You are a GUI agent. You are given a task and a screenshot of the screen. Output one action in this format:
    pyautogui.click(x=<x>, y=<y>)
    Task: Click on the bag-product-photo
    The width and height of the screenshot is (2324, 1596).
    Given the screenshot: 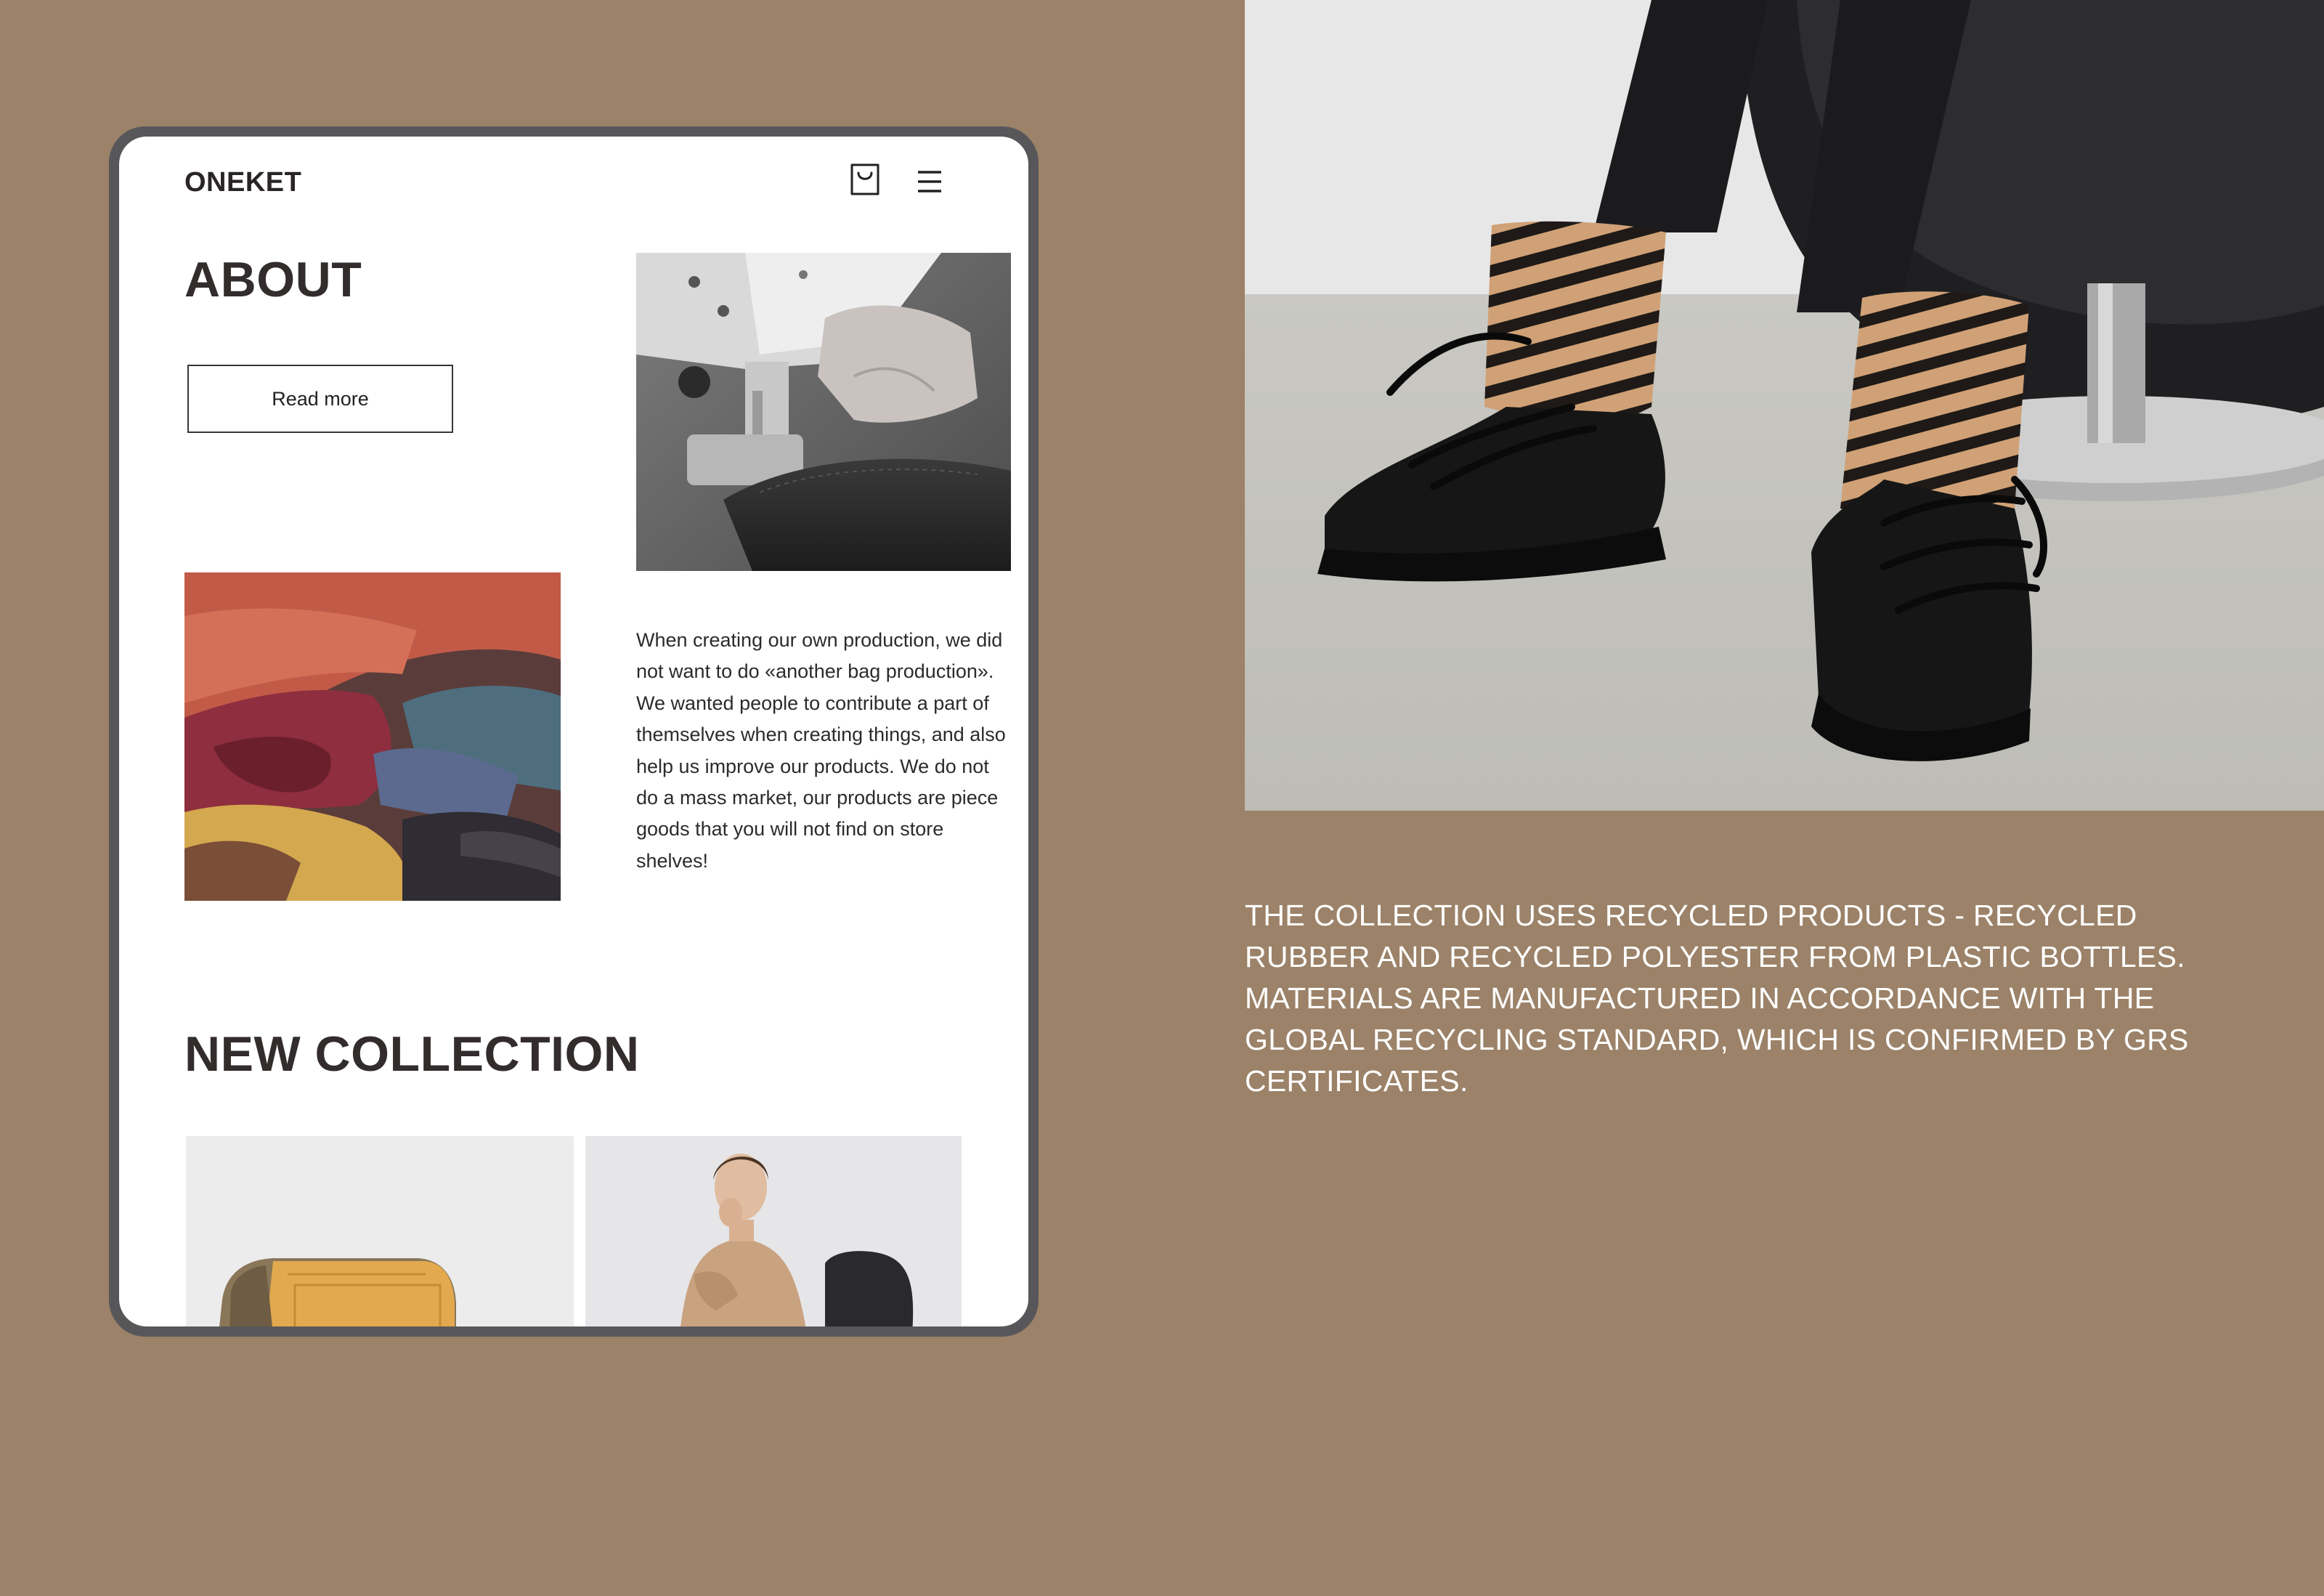 What is the action you would take?
    pyautogui.click(x=380, y=1231)
    